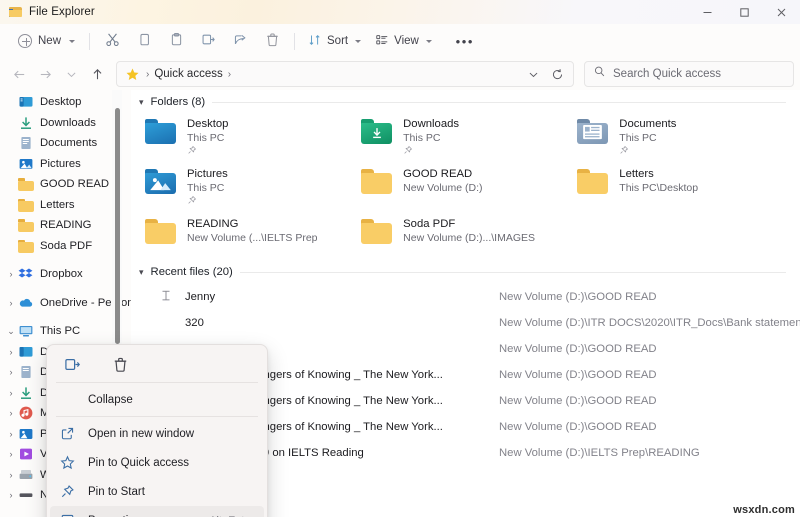 This screenshot has height=517, width=800. I want to click on sort-button-label: Sort, so click(338, 41).